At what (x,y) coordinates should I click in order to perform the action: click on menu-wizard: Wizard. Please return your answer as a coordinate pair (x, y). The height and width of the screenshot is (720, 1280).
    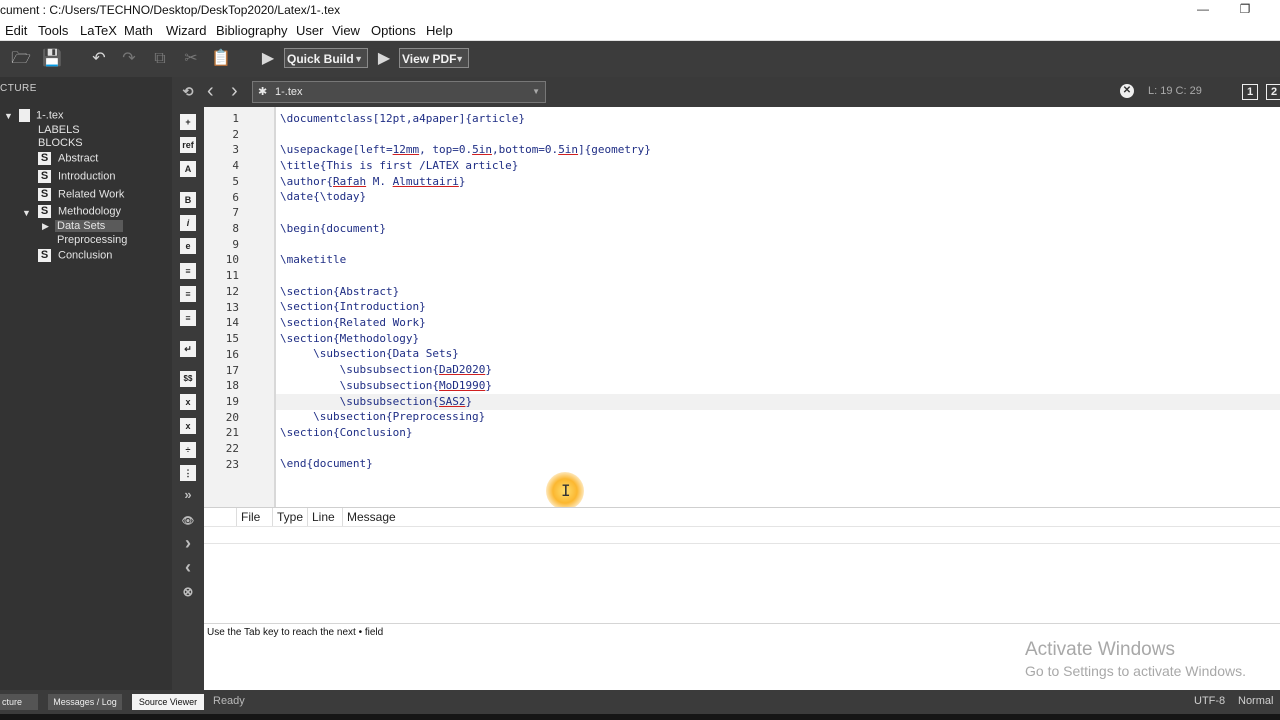
    Looking at the image, I should click on (186, 30).